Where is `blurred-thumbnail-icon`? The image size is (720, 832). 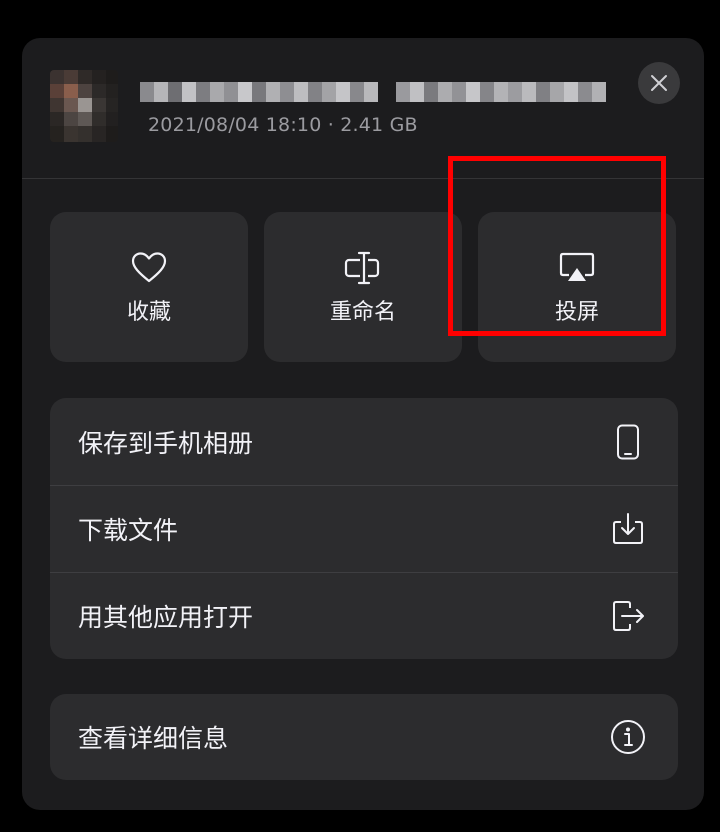 blurred-thumbnail-icon is located at coordinates (84, 106).